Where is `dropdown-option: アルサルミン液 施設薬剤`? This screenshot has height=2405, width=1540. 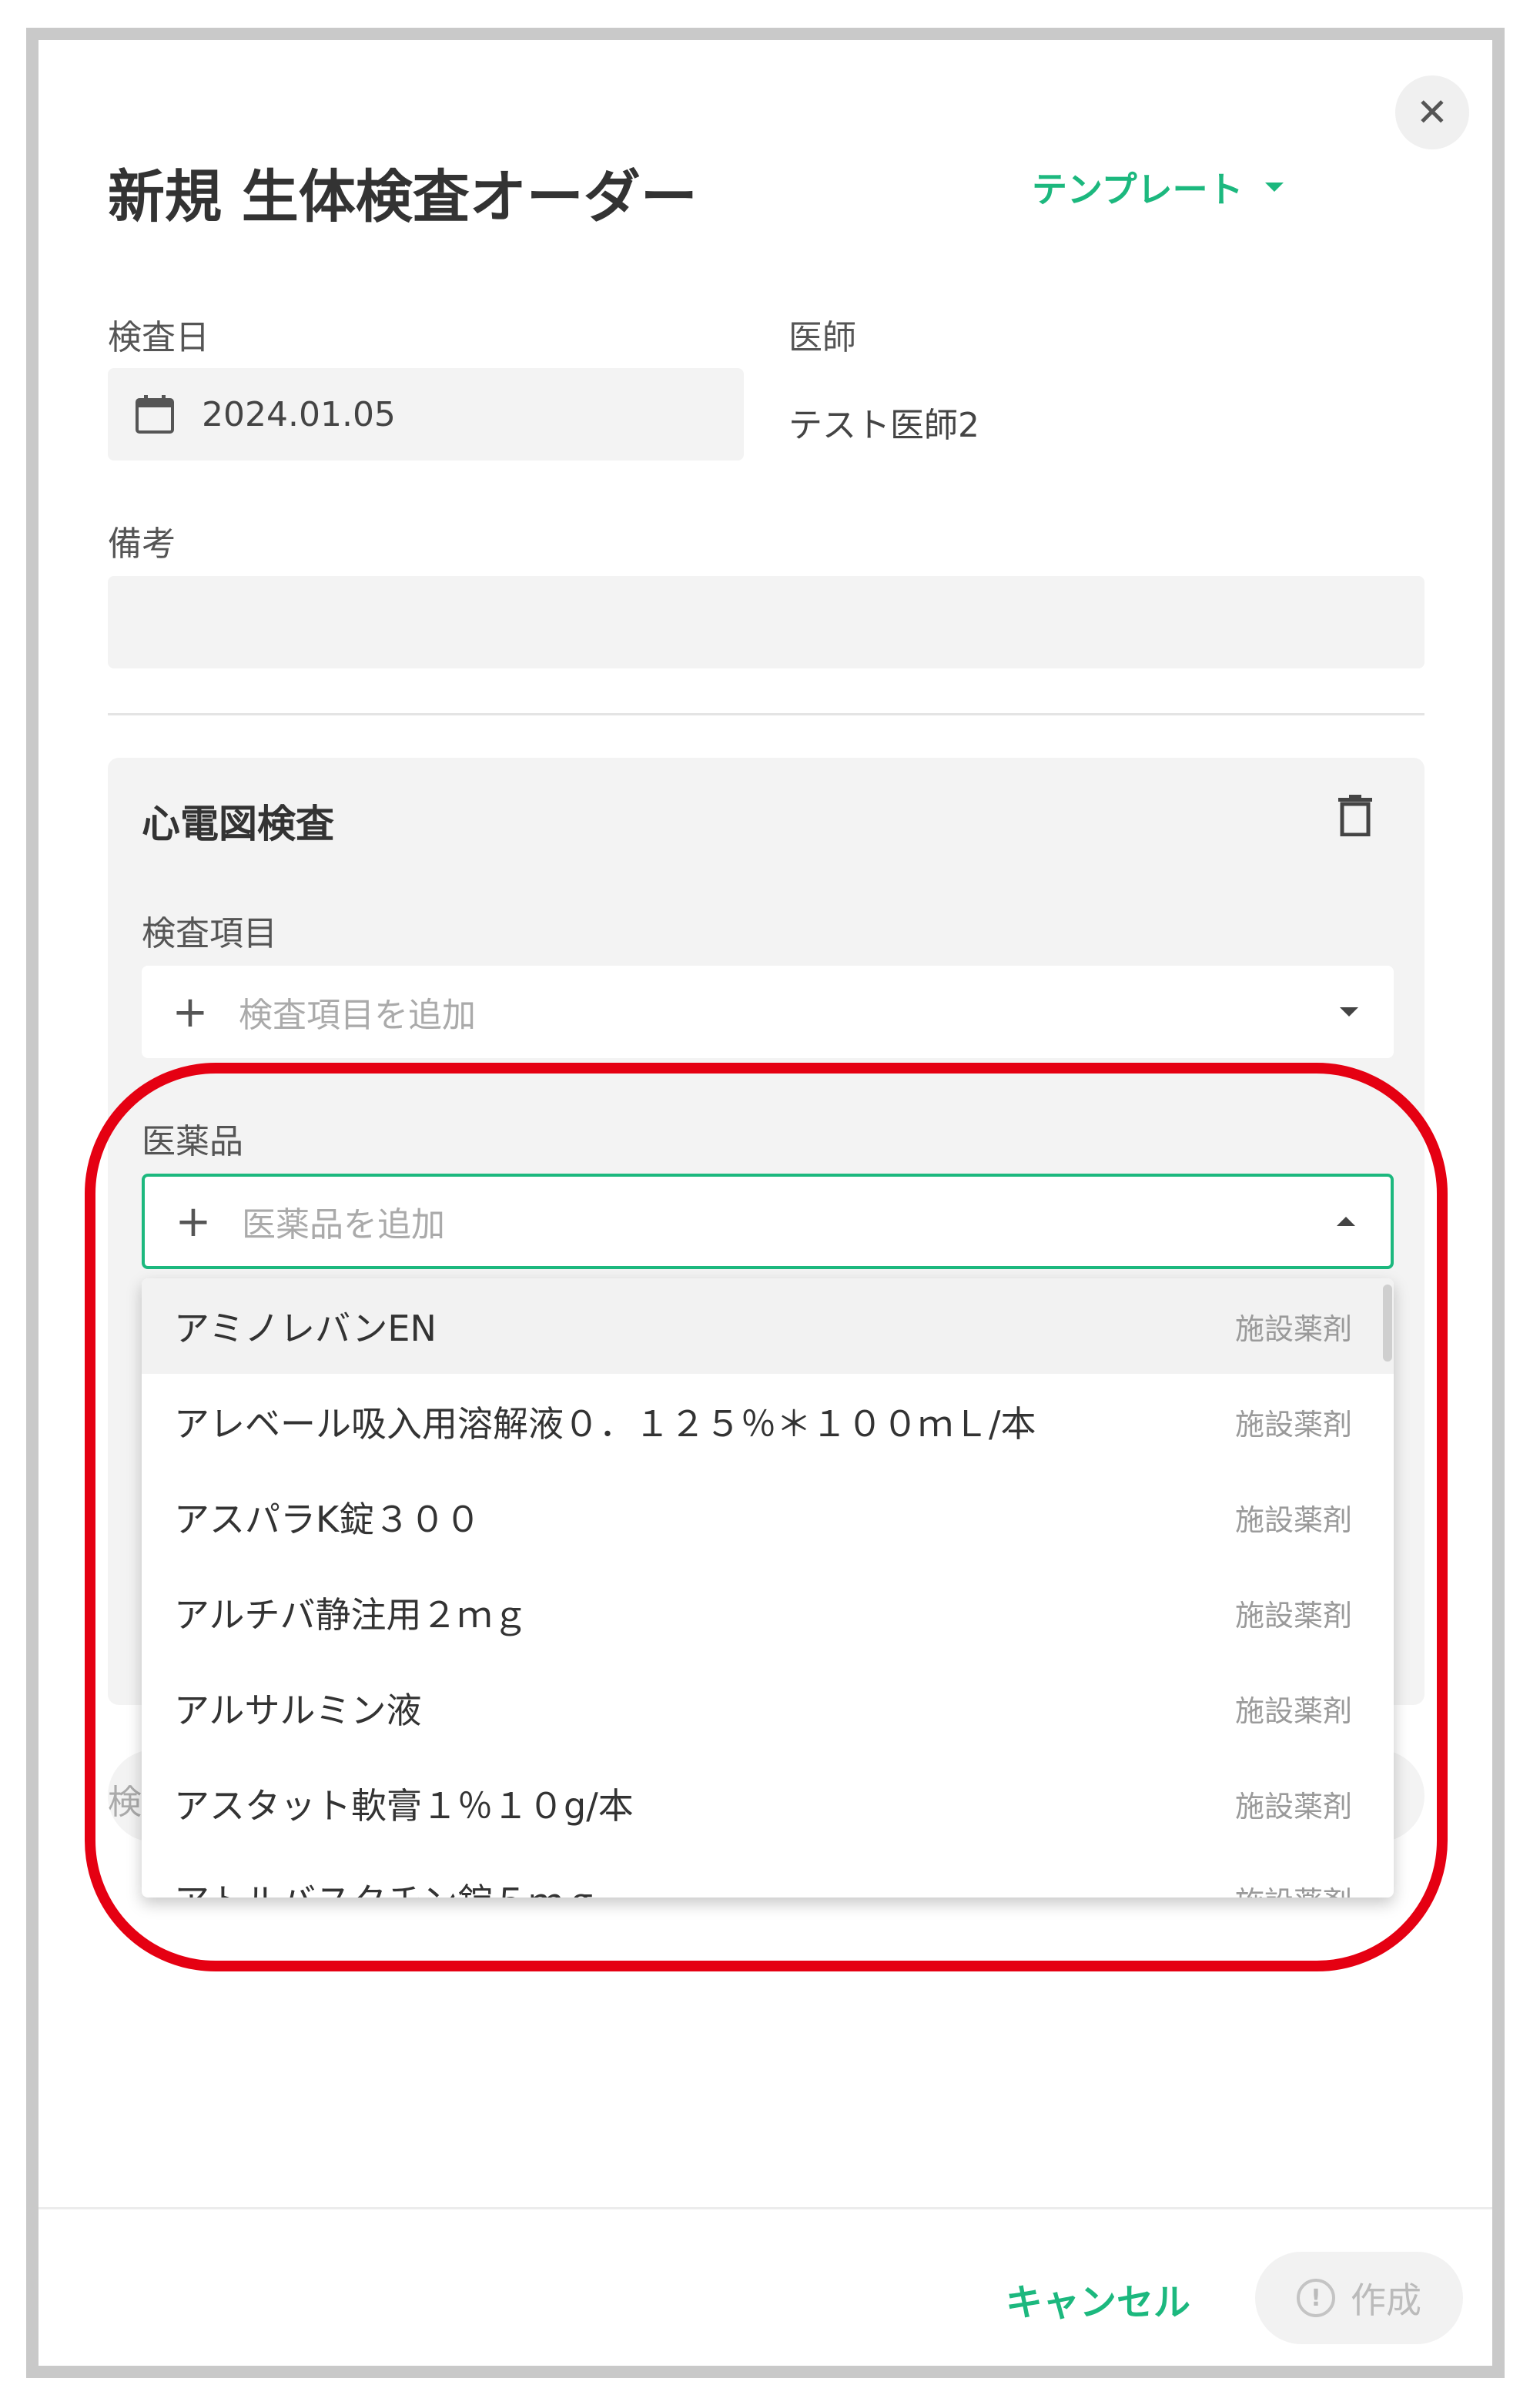
dropdown-option: アルサルミン液 施設薬剤 is located at coordinates (768, 1708).